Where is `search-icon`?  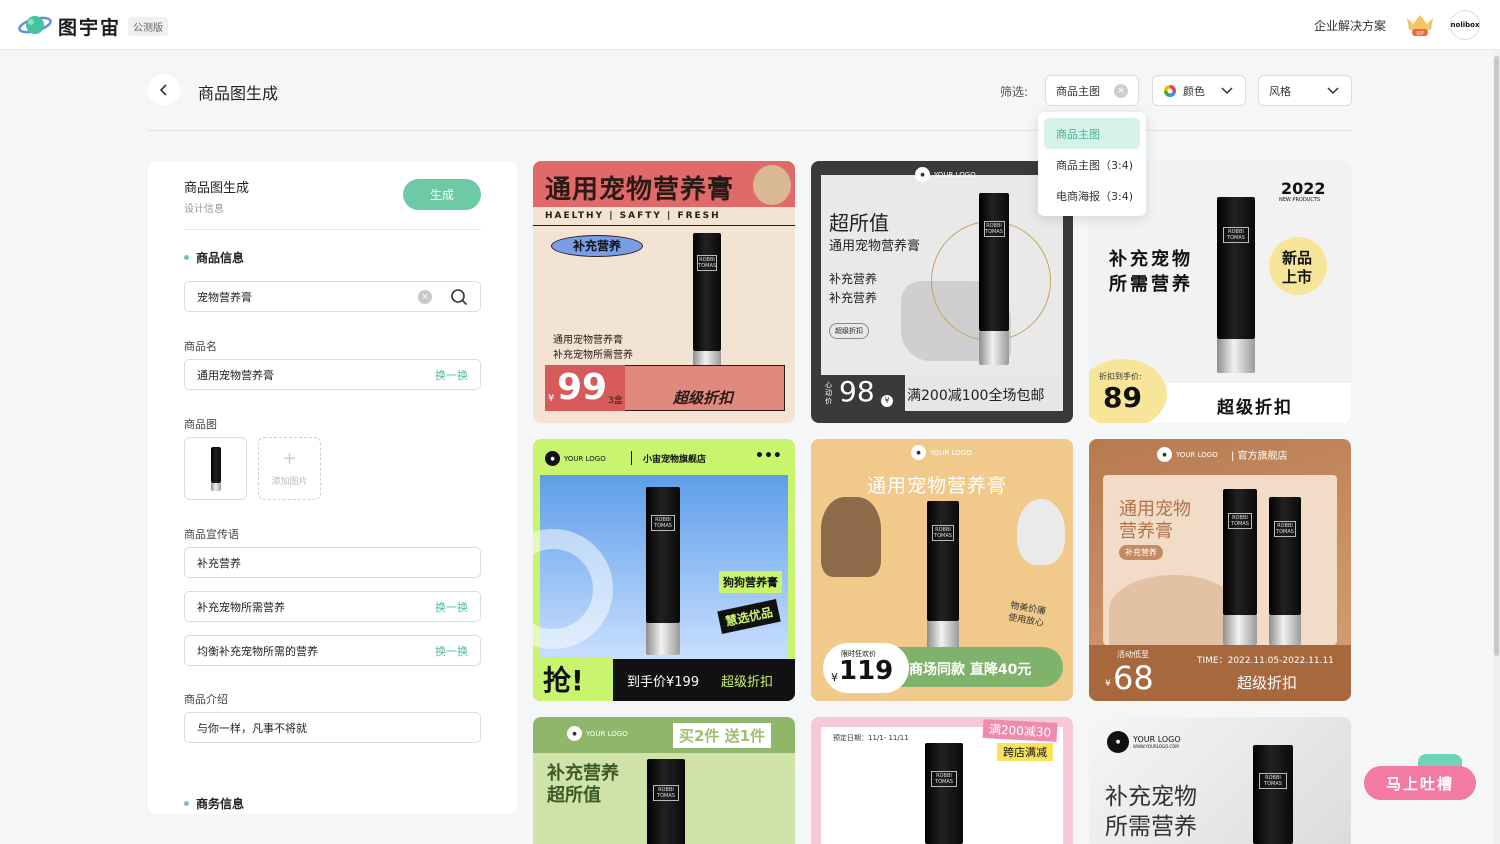
search-icon is located at coordinates (459, 297).